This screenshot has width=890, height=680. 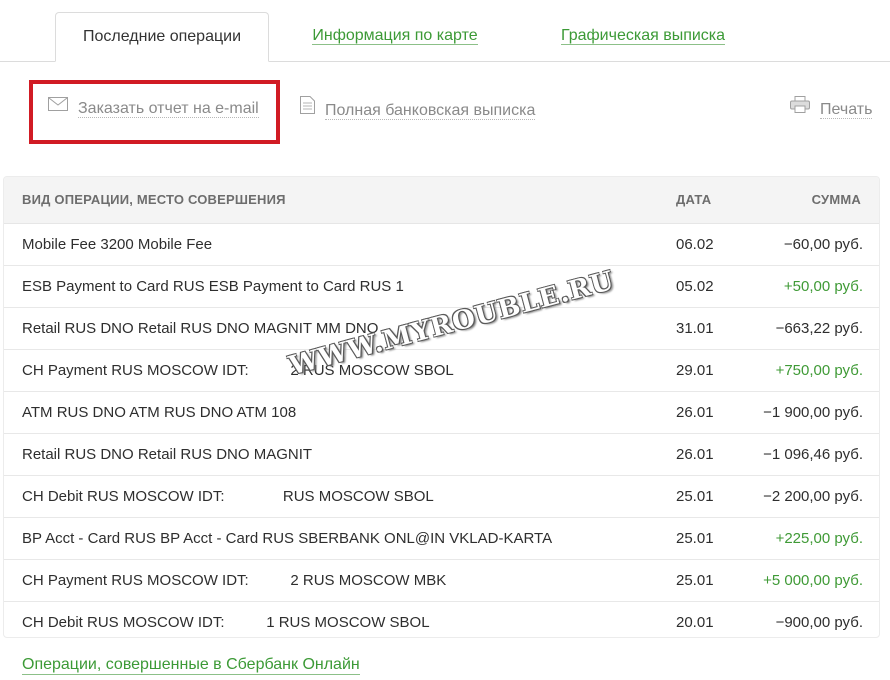 What do you see at coordinates (836, 199) in the screenshot?
I see `header-amount: СУММА` at bounding box center [836, 199].